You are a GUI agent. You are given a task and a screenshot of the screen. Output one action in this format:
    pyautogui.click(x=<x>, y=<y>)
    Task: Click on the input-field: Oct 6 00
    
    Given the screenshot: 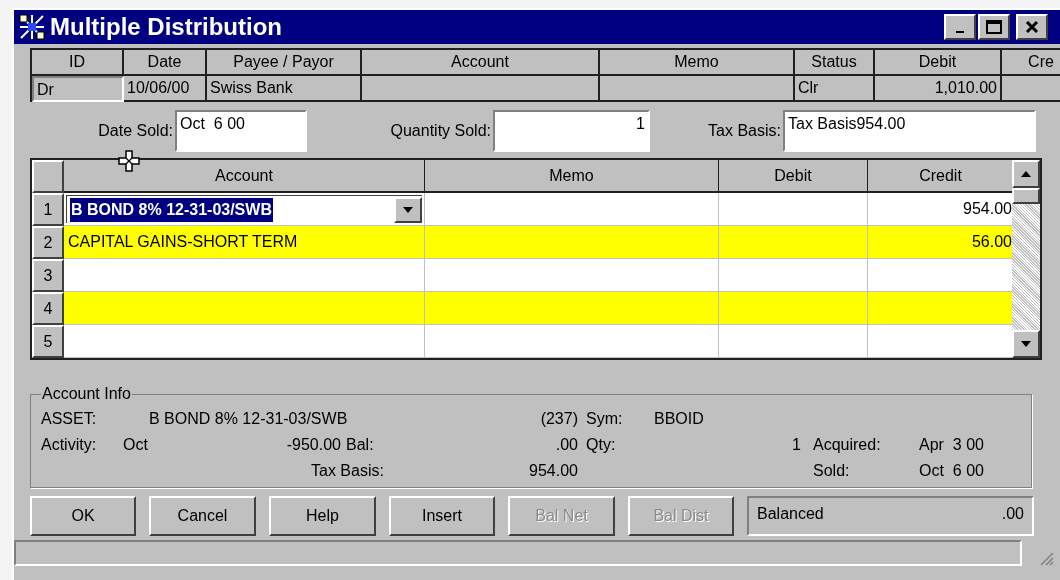 What is the action you would take?
    pyautogui.click(x=241, y=131)
    